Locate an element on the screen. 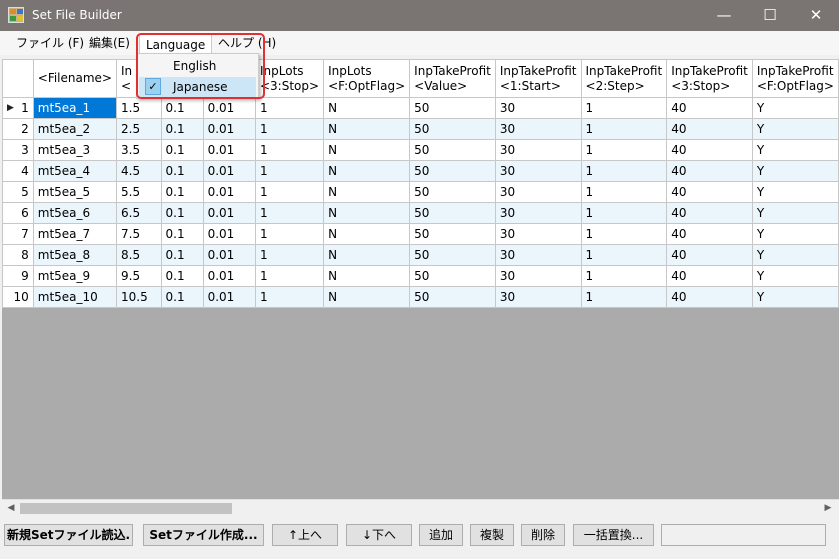 The image size is (839, 559). grid-app-icon is located at coordinates (16, 15).